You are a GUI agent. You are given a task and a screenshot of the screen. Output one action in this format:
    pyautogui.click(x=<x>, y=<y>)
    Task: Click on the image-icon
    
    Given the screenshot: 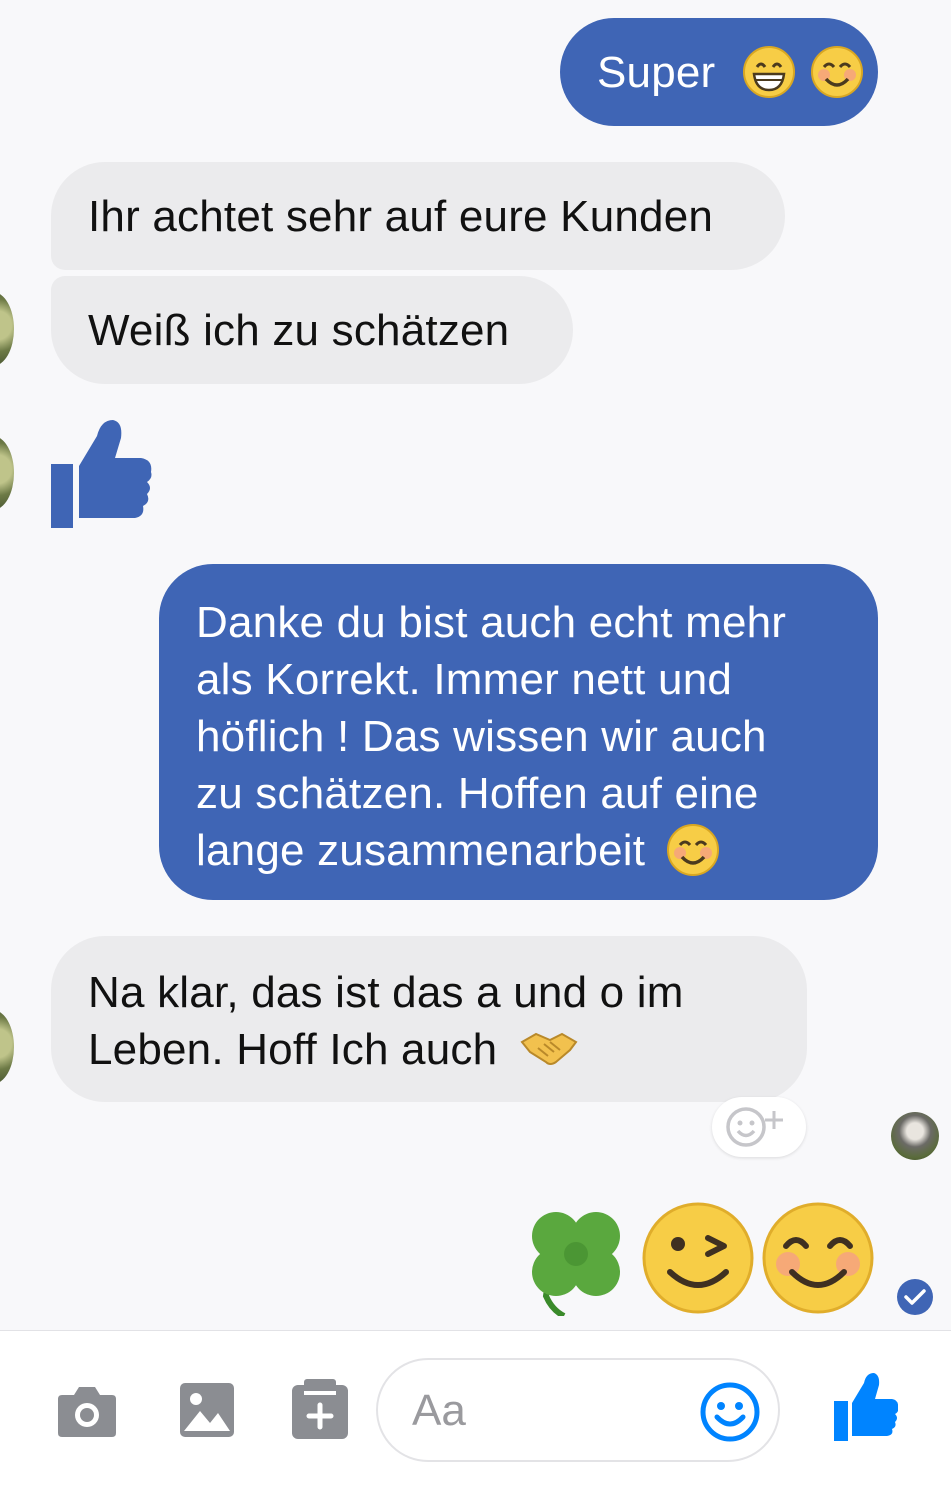 What is the action you would take?
    pyautogui.click(x=207, y=1410)
    